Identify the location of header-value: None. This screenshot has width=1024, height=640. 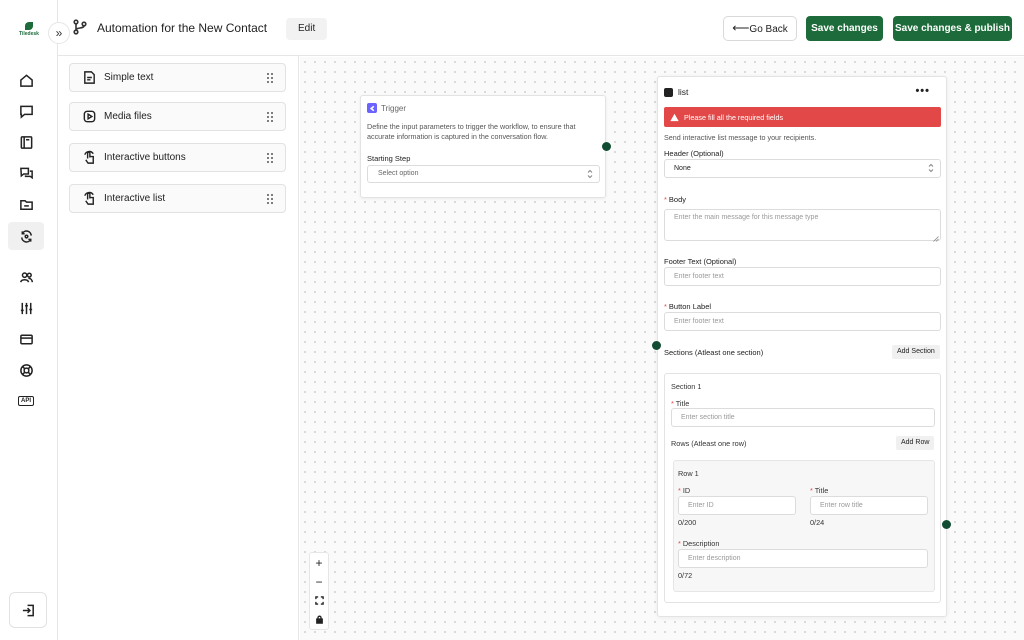
(682, 168).